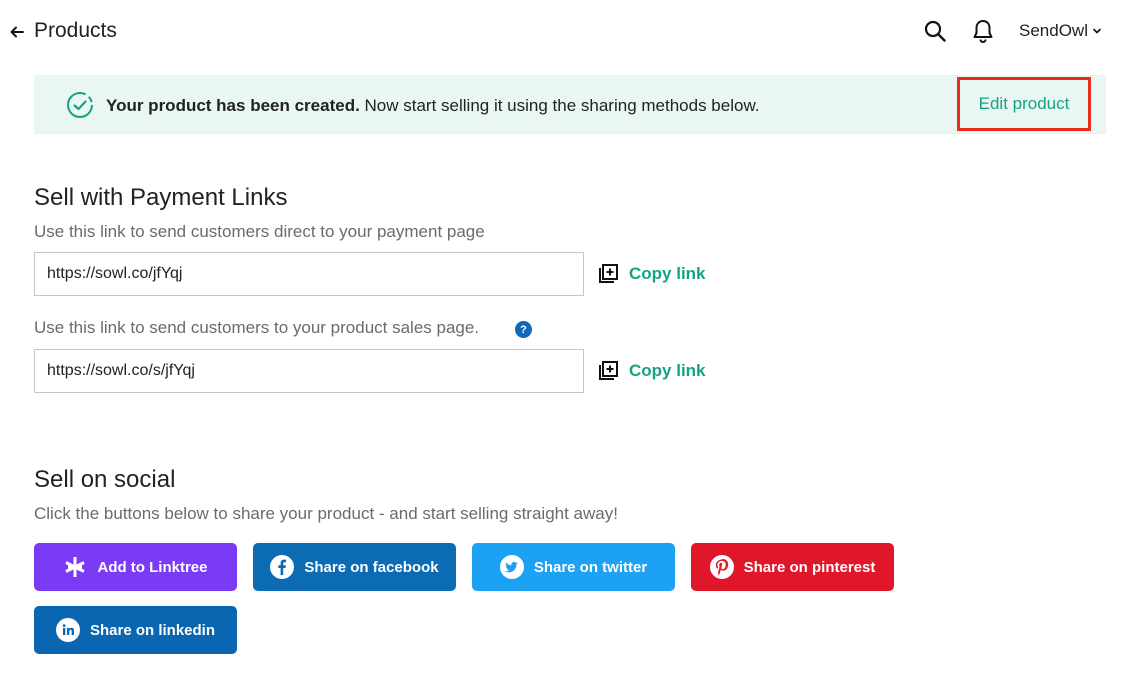 The width and height of the screenshot is (1138, 680). I want to click on direct-link-input, so click(309, 274).